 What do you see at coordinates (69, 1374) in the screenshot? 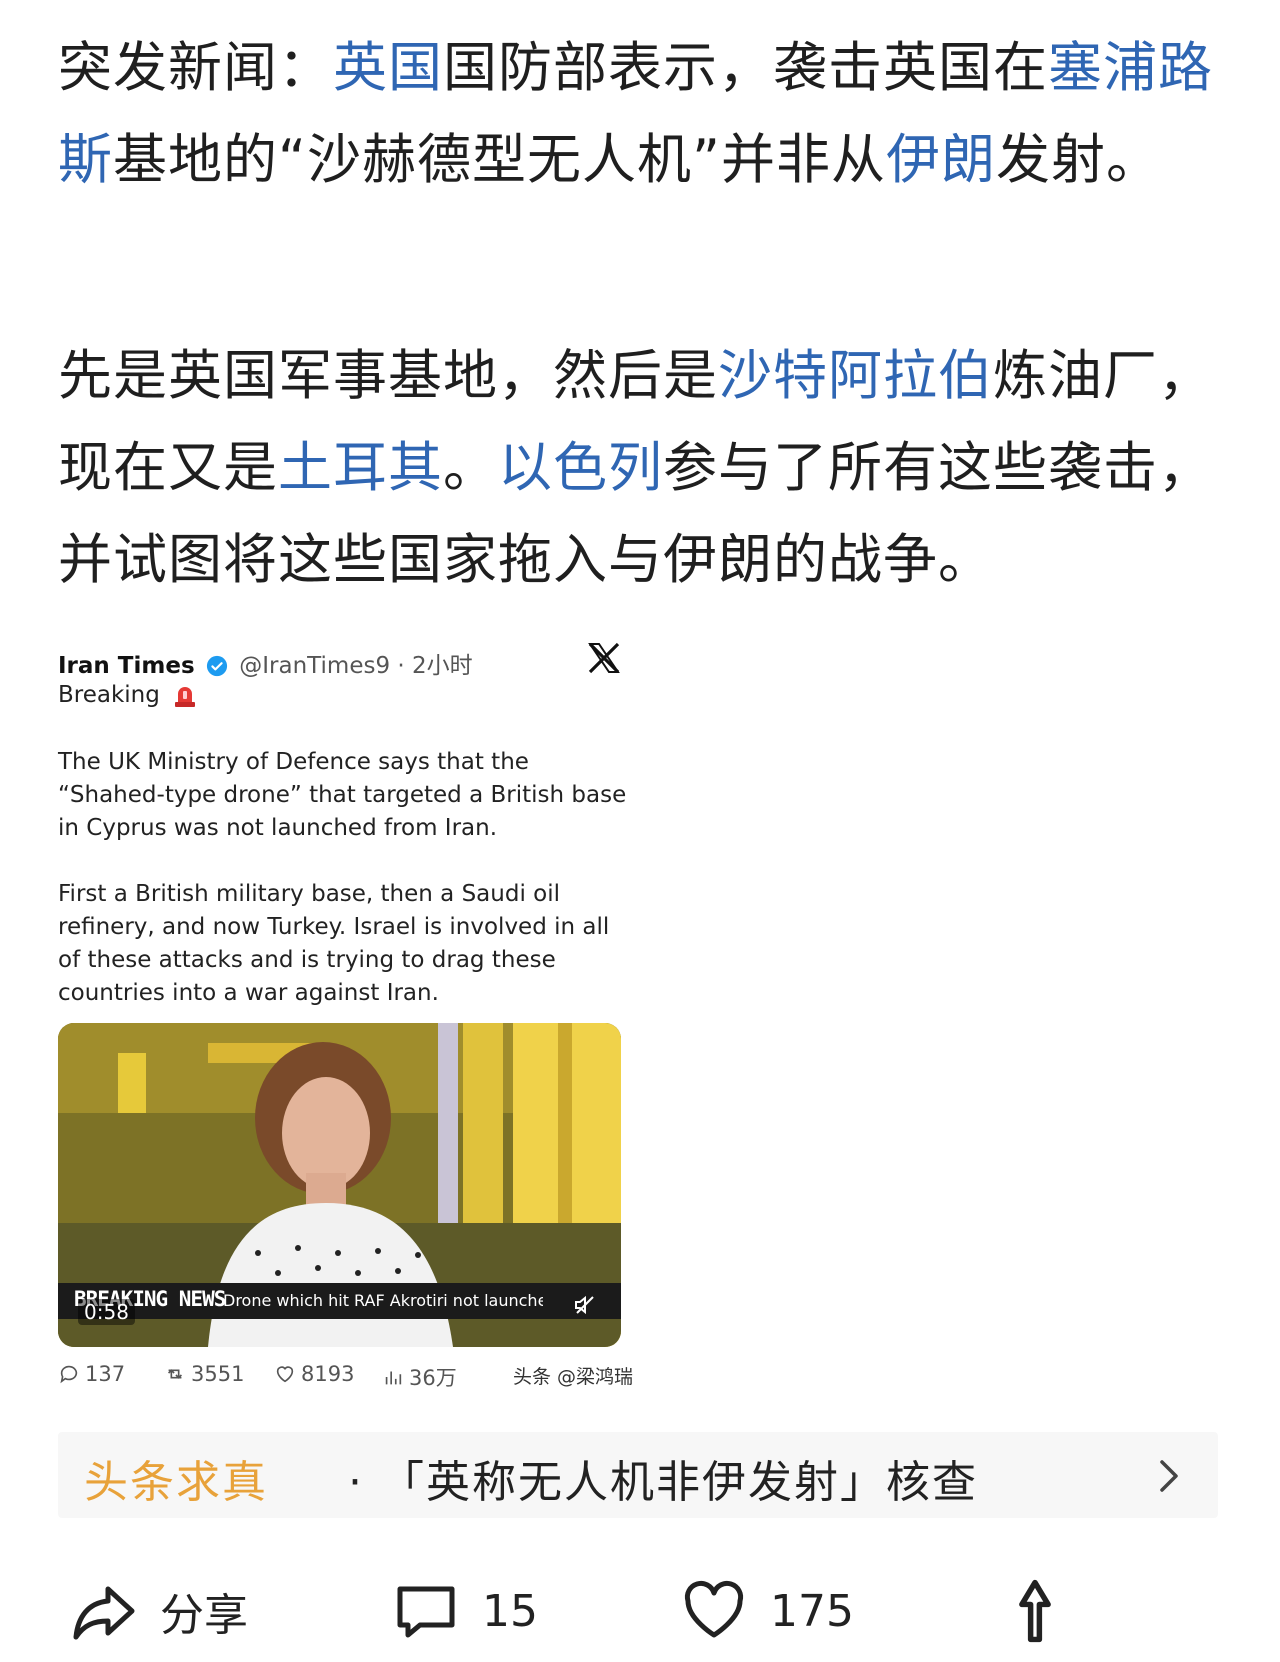
I see `reply-icon` at bounding box center [69, 1374].